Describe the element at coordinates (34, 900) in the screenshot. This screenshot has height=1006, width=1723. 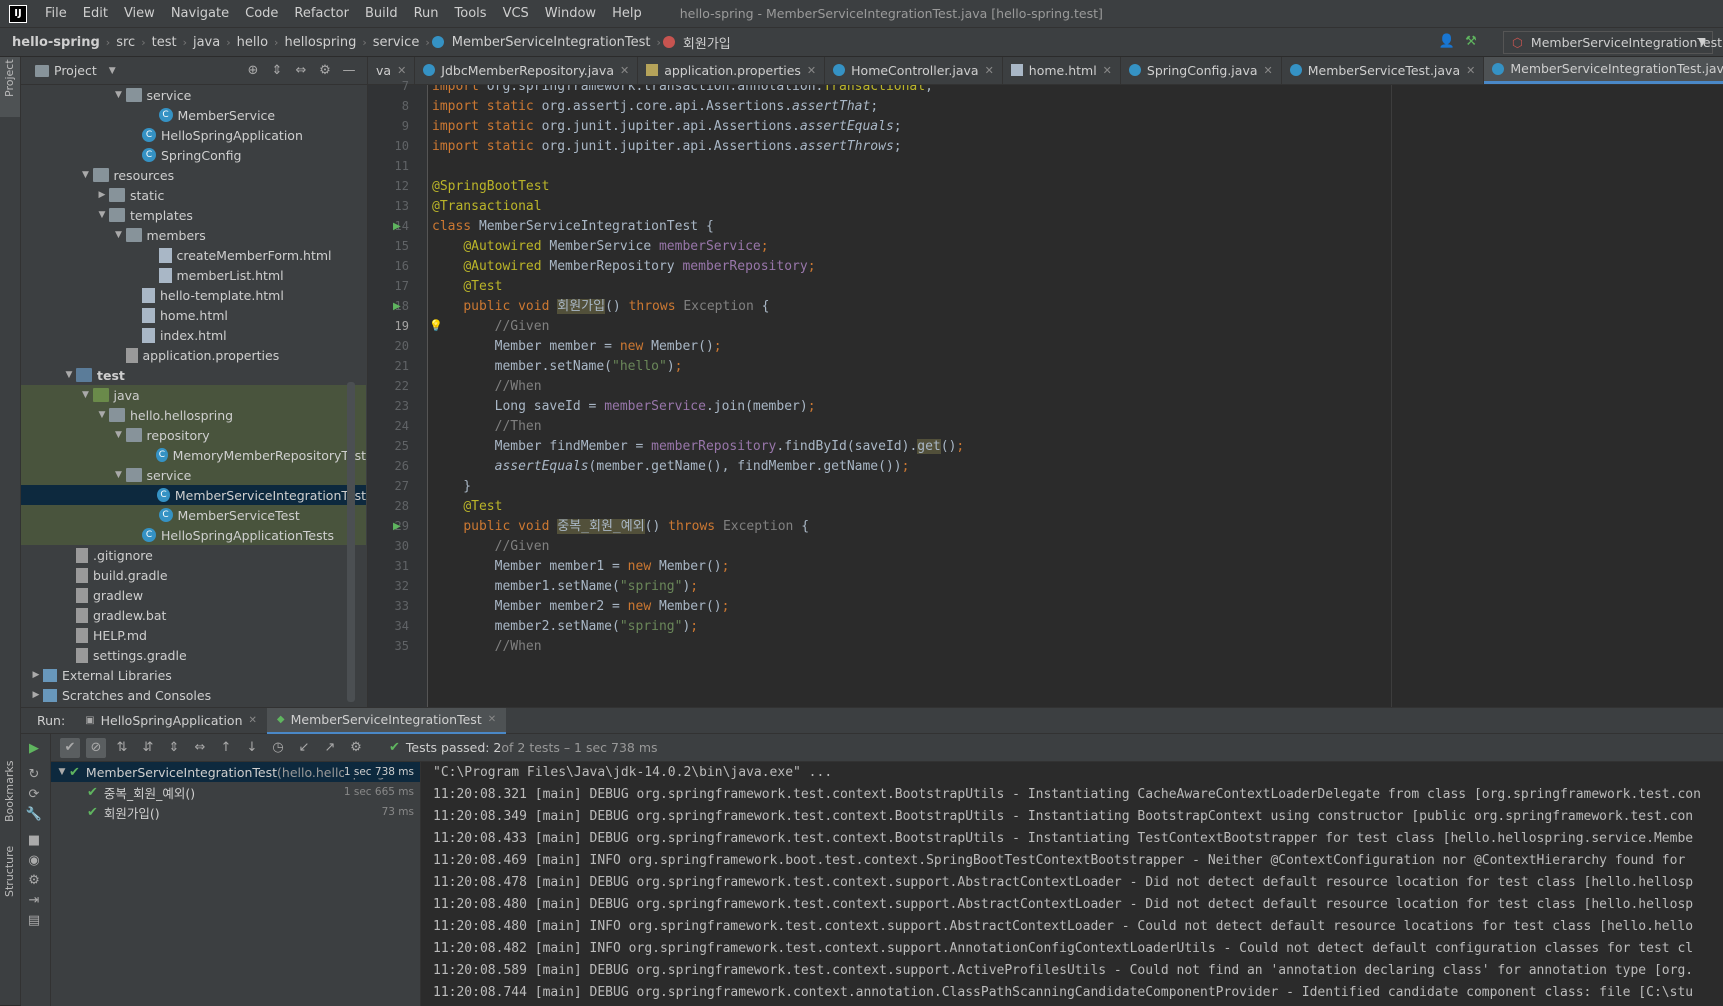
I see `exit-icon: ⇥` at that location.